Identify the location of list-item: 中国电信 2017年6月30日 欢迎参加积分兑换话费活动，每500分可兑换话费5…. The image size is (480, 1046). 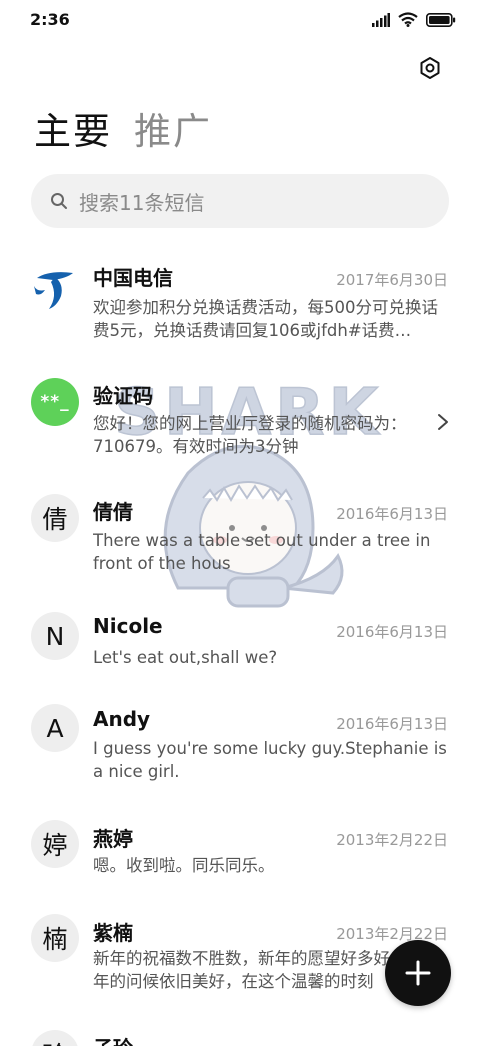
(240, 300).